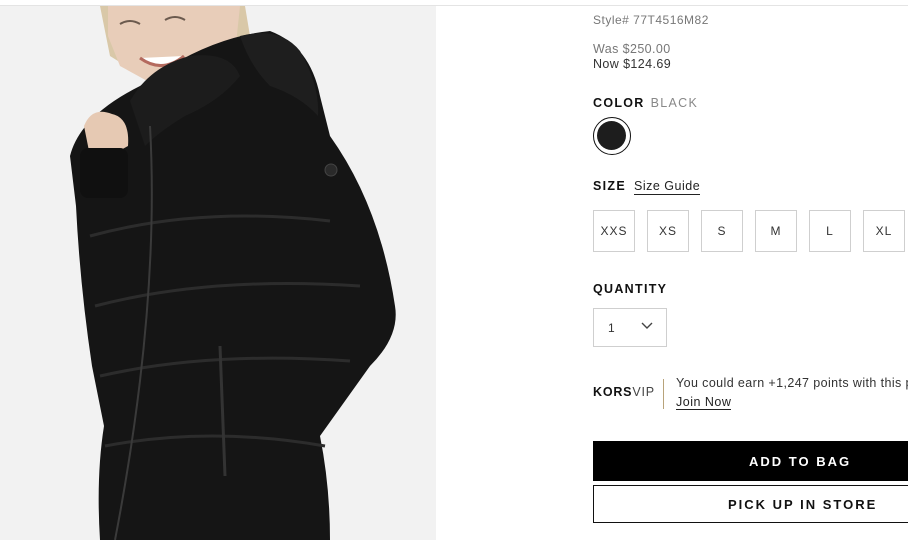  I want to click on swatch-dot, so click(611, 135).